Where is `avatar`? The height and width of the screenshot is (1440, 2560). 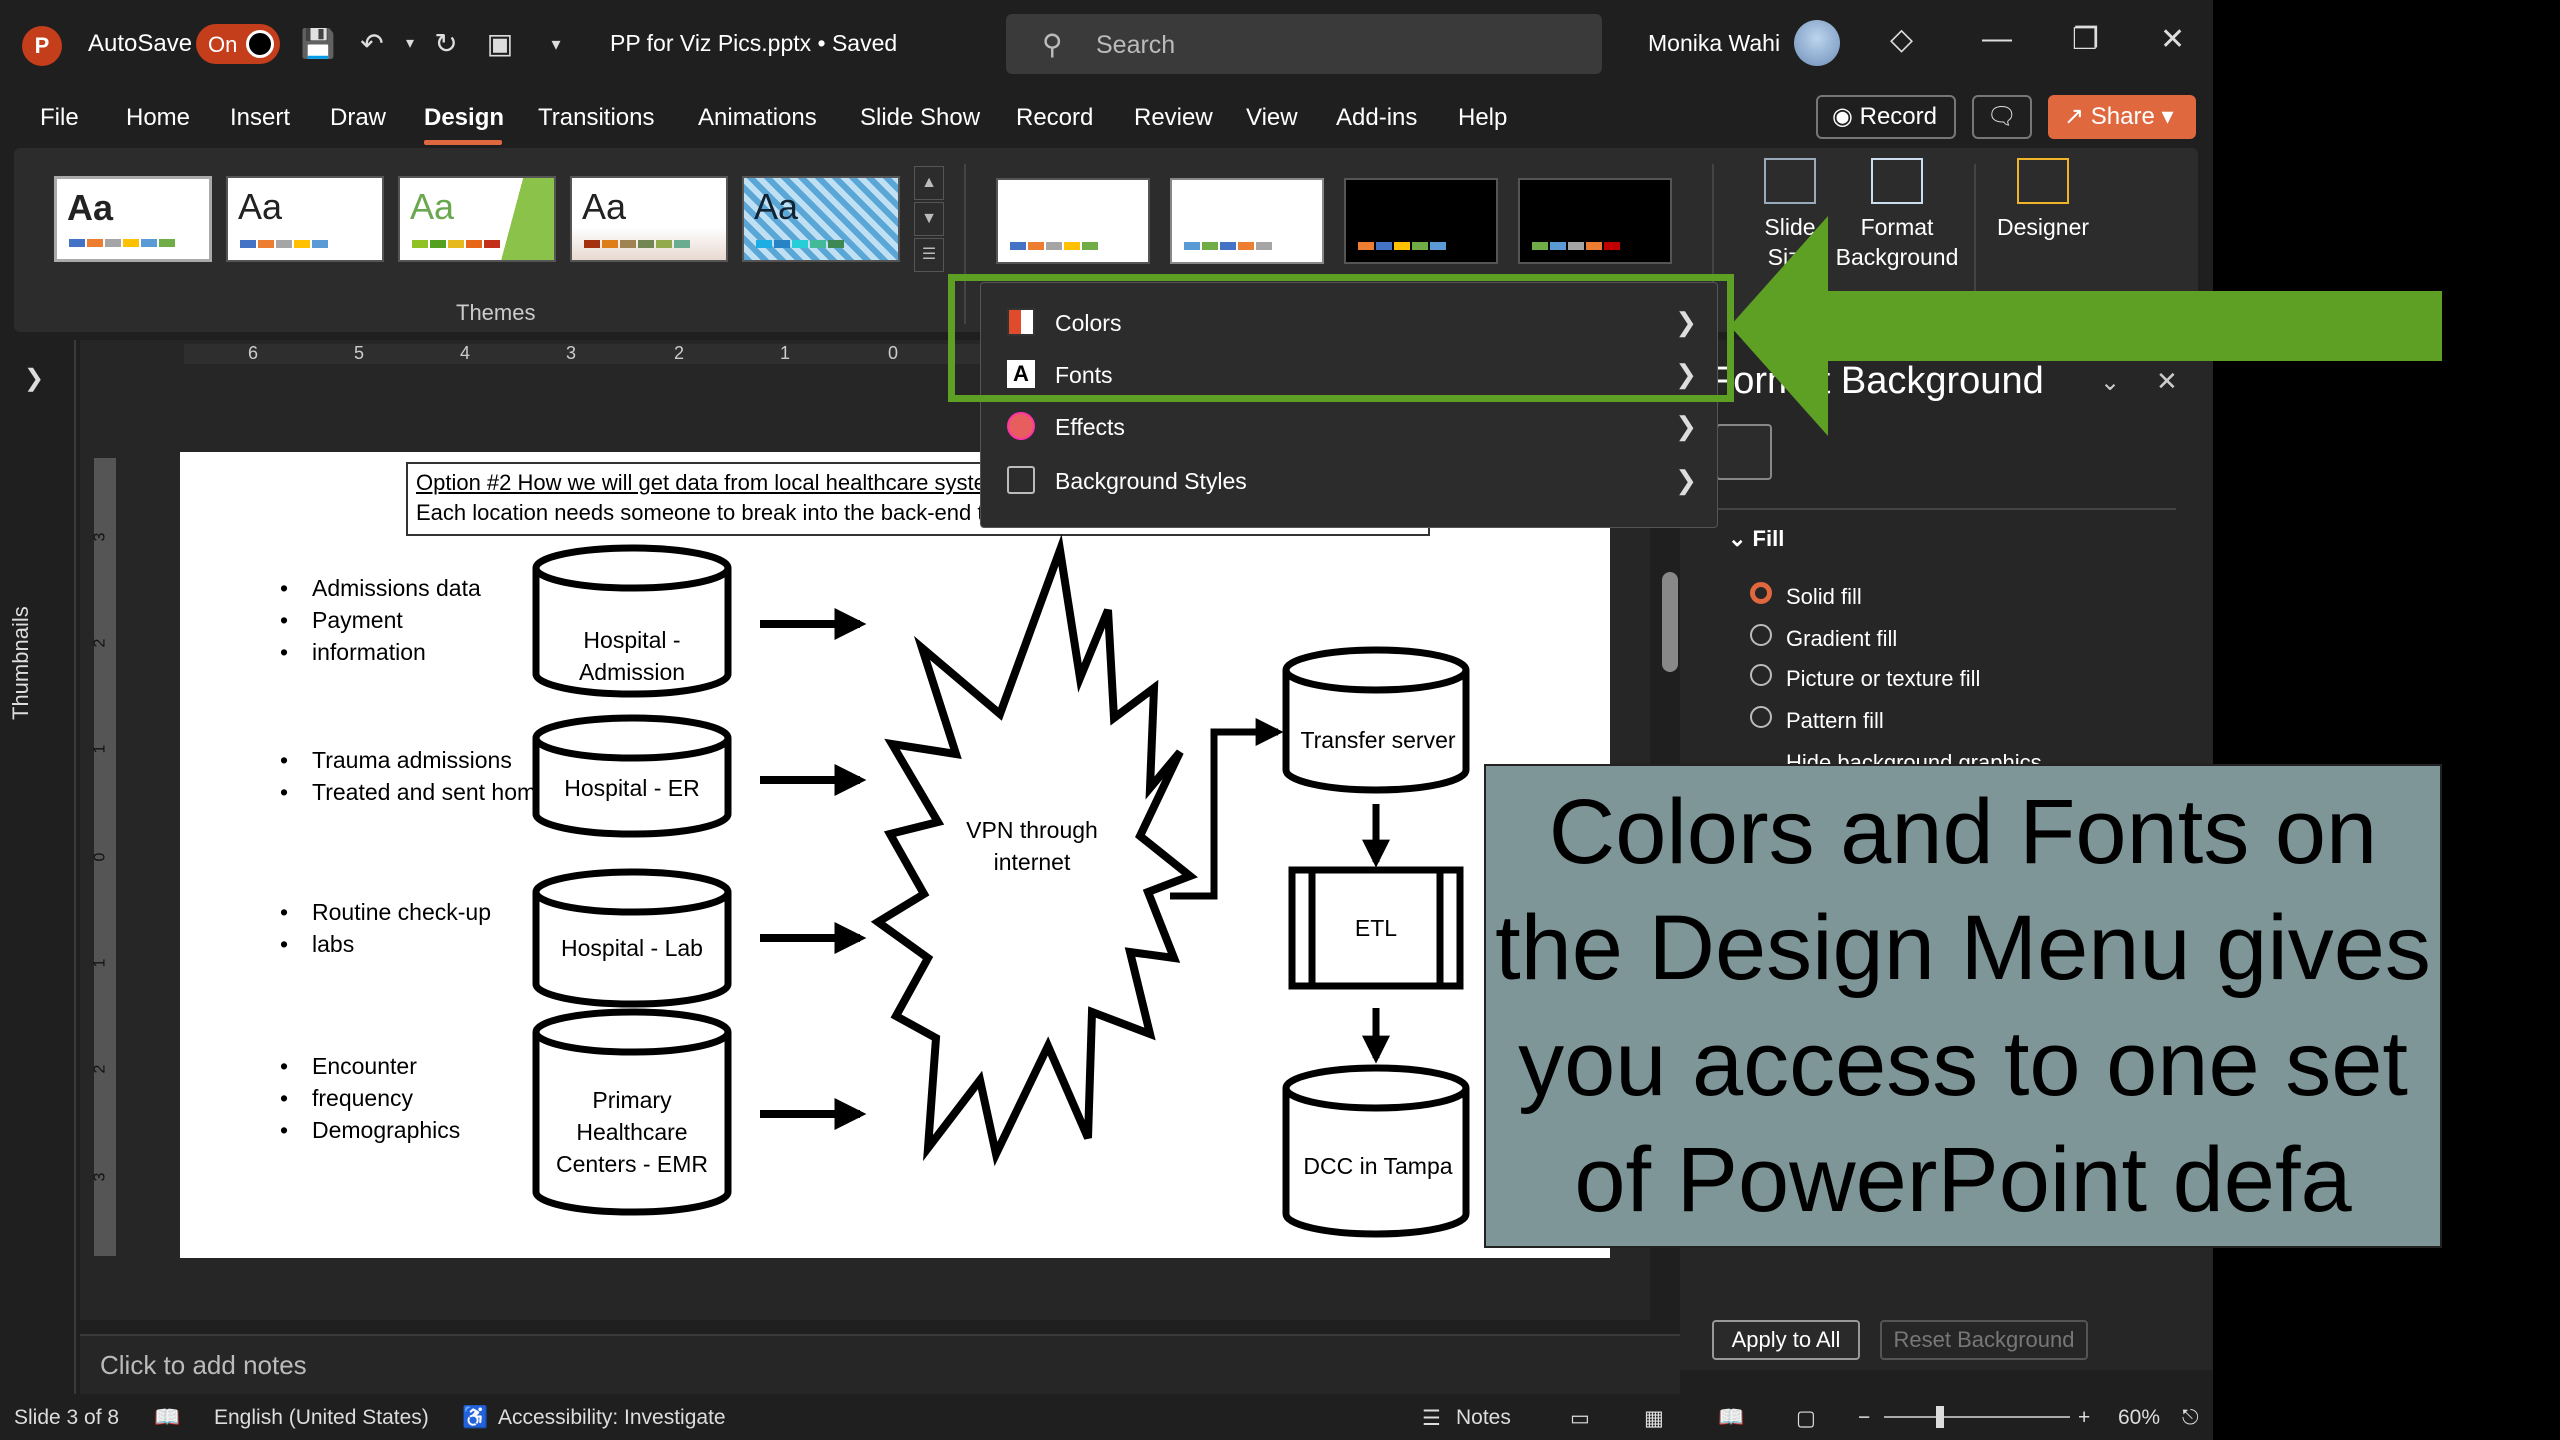 avatar is located at coordinates (1817, 43).